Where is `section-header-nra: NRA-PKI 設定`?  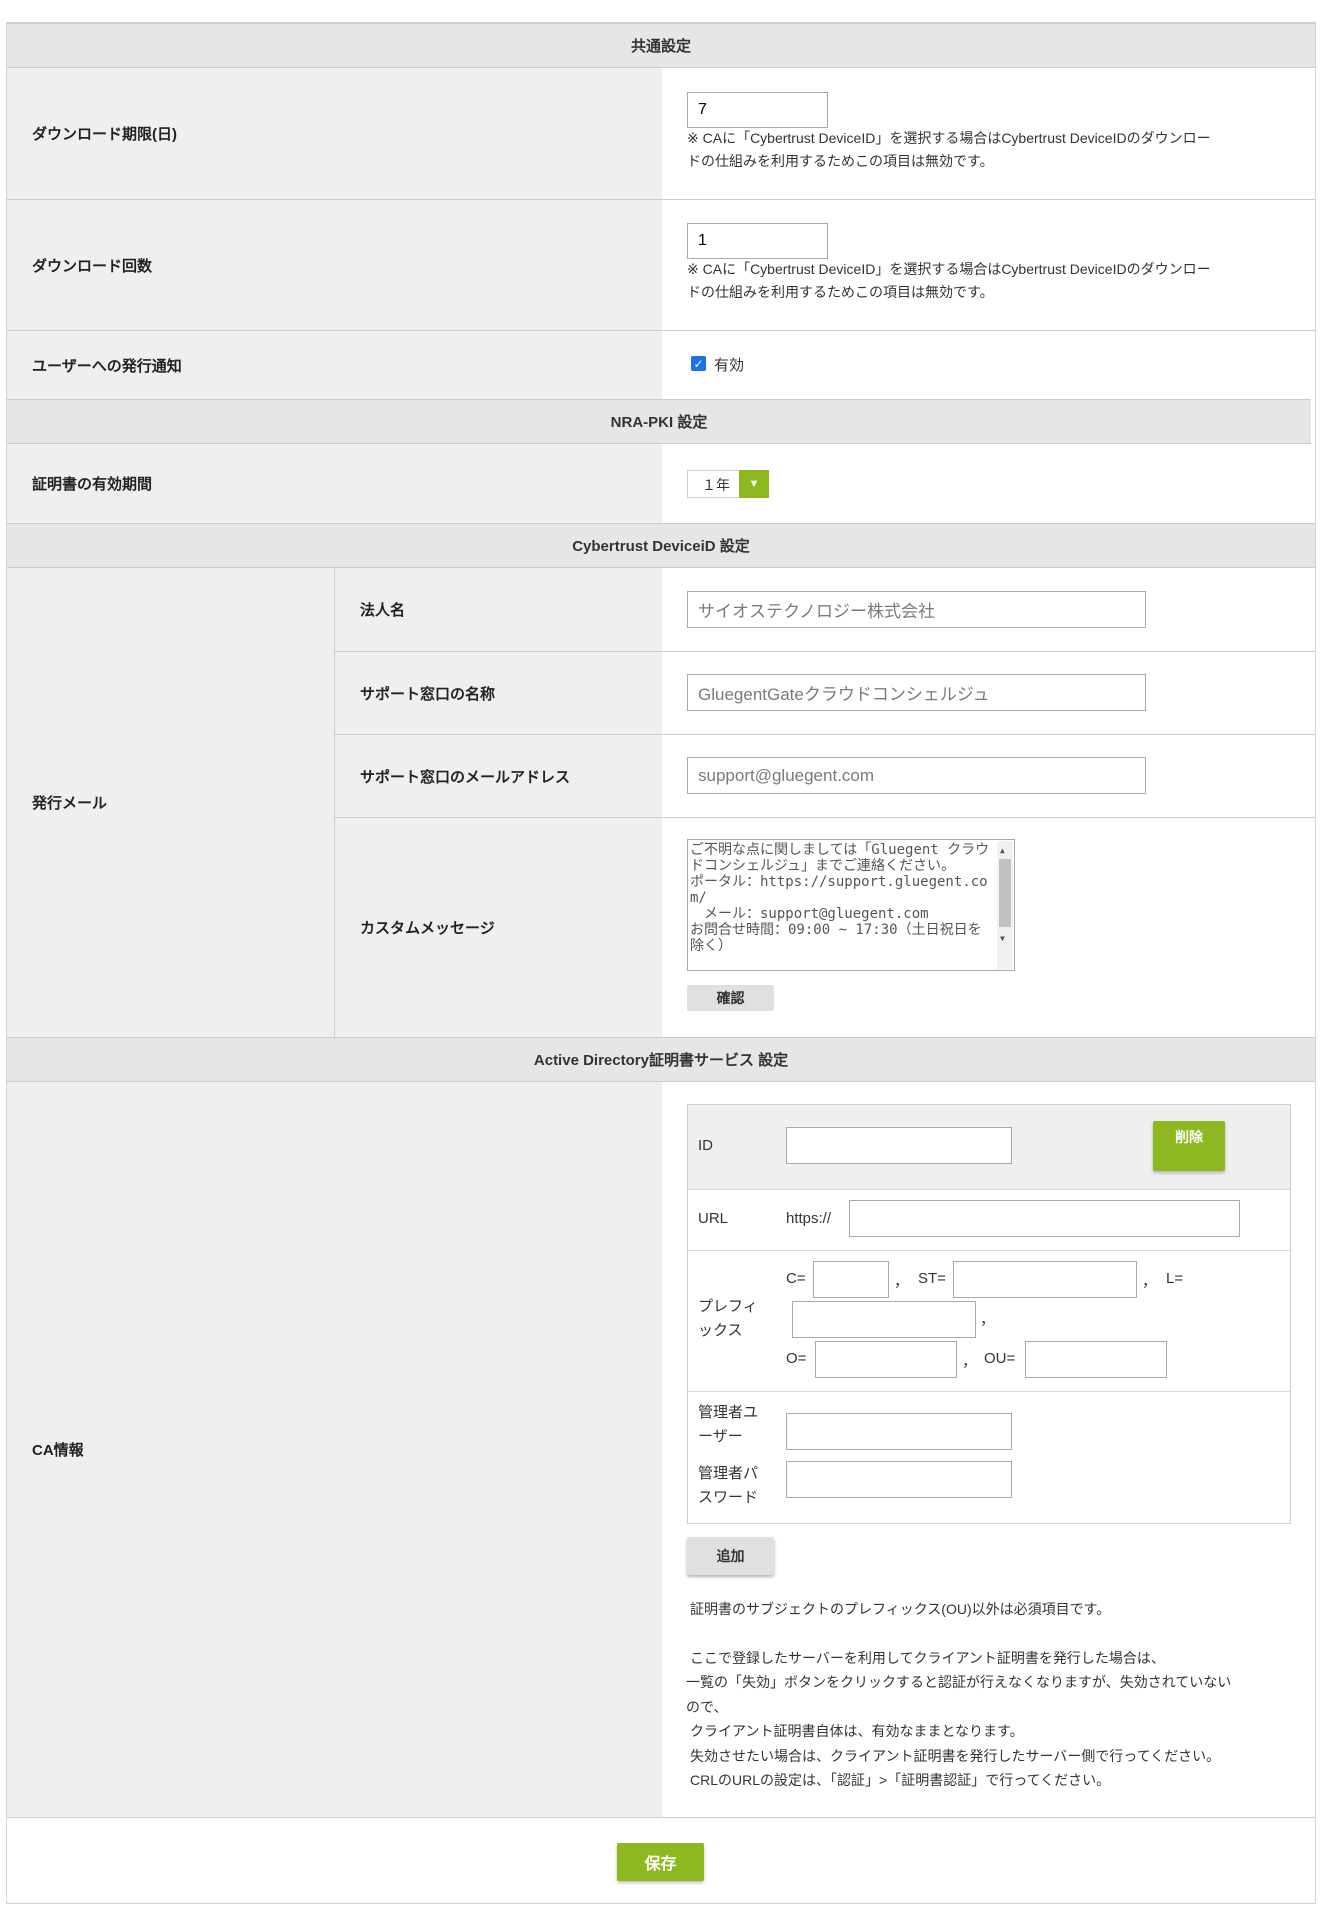 section-header-nra: NRA-PKI 設定 is located at coordinates (659, 421).